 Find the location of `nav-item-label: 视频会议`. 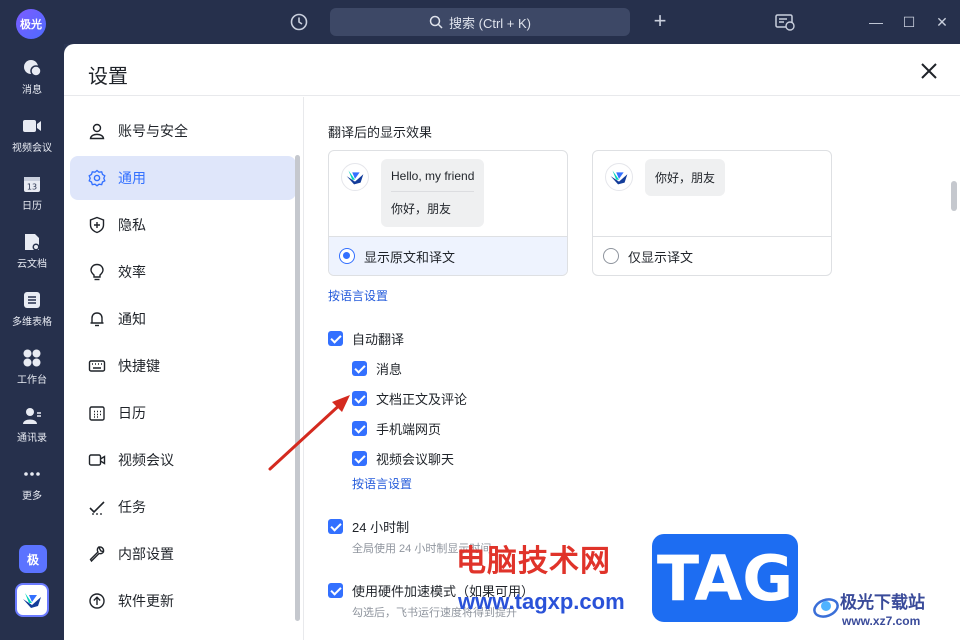

nav-item-label: 视频会议 is located at coordinates (32, 148).